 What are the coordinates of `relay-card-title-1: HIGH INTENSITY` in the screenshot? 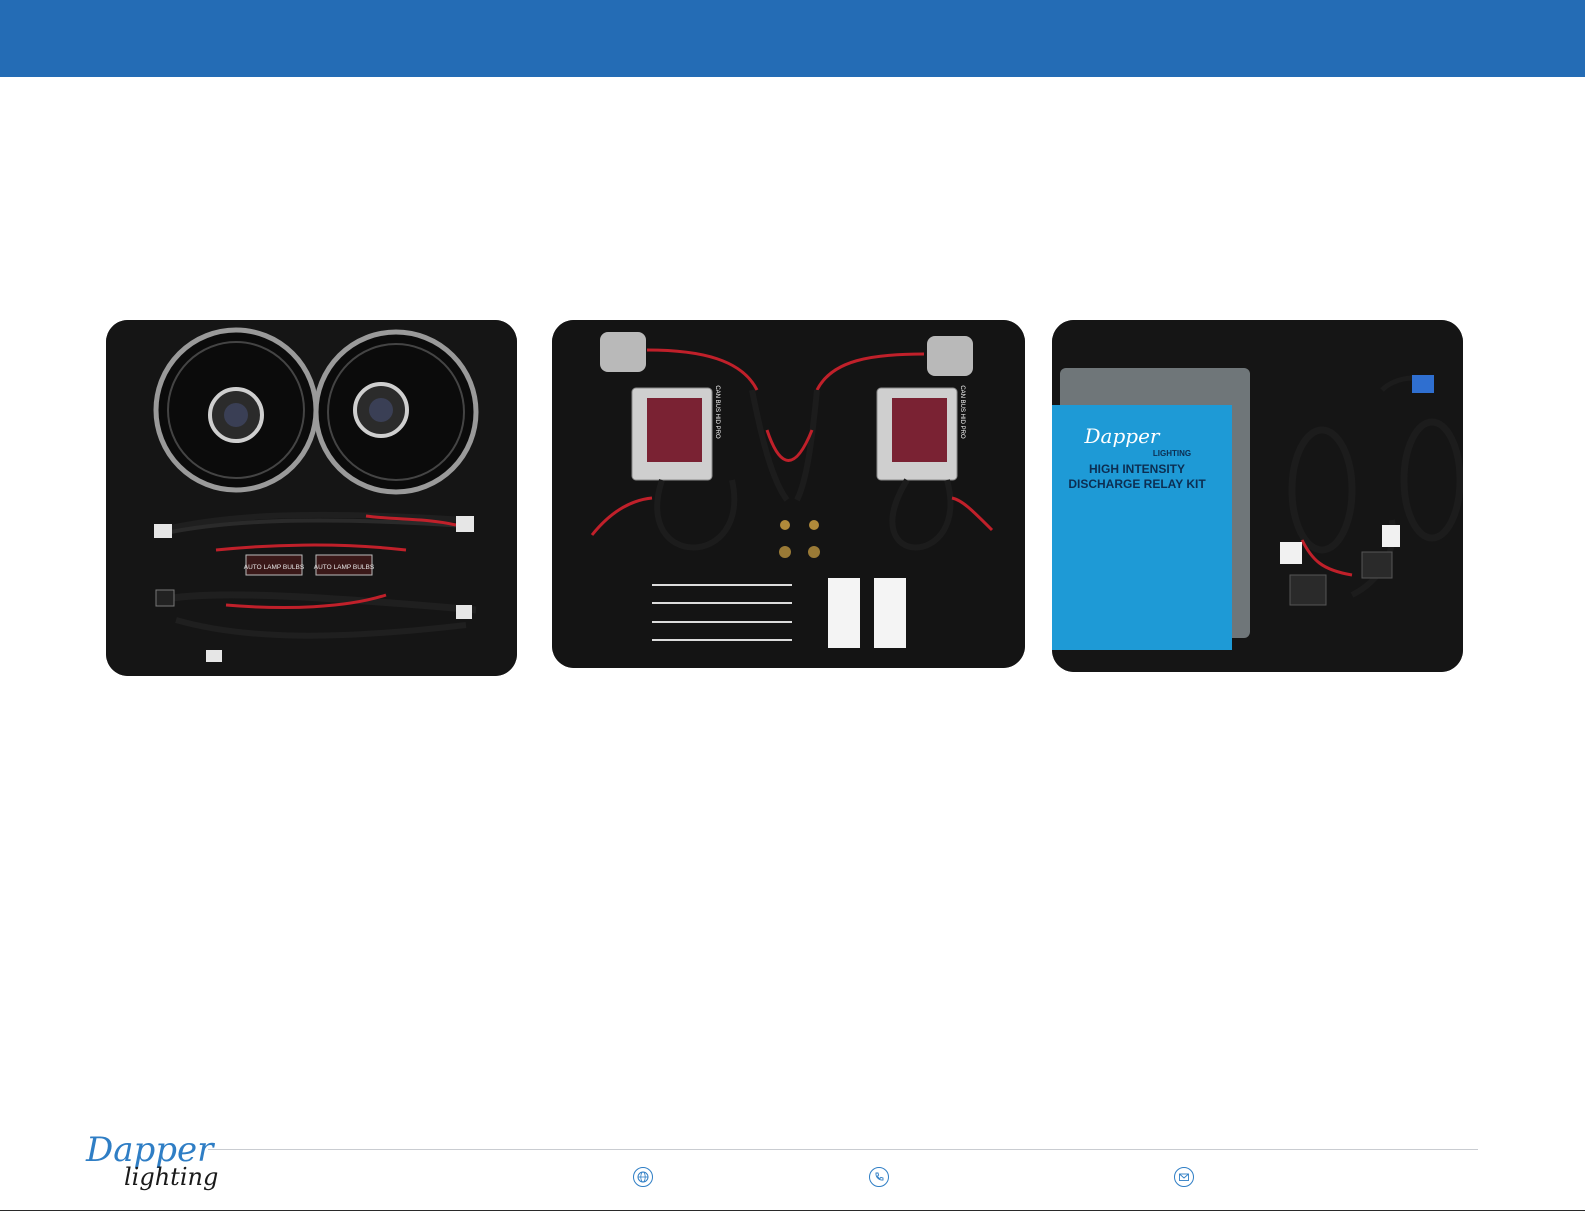 It's located at (1137, 469).